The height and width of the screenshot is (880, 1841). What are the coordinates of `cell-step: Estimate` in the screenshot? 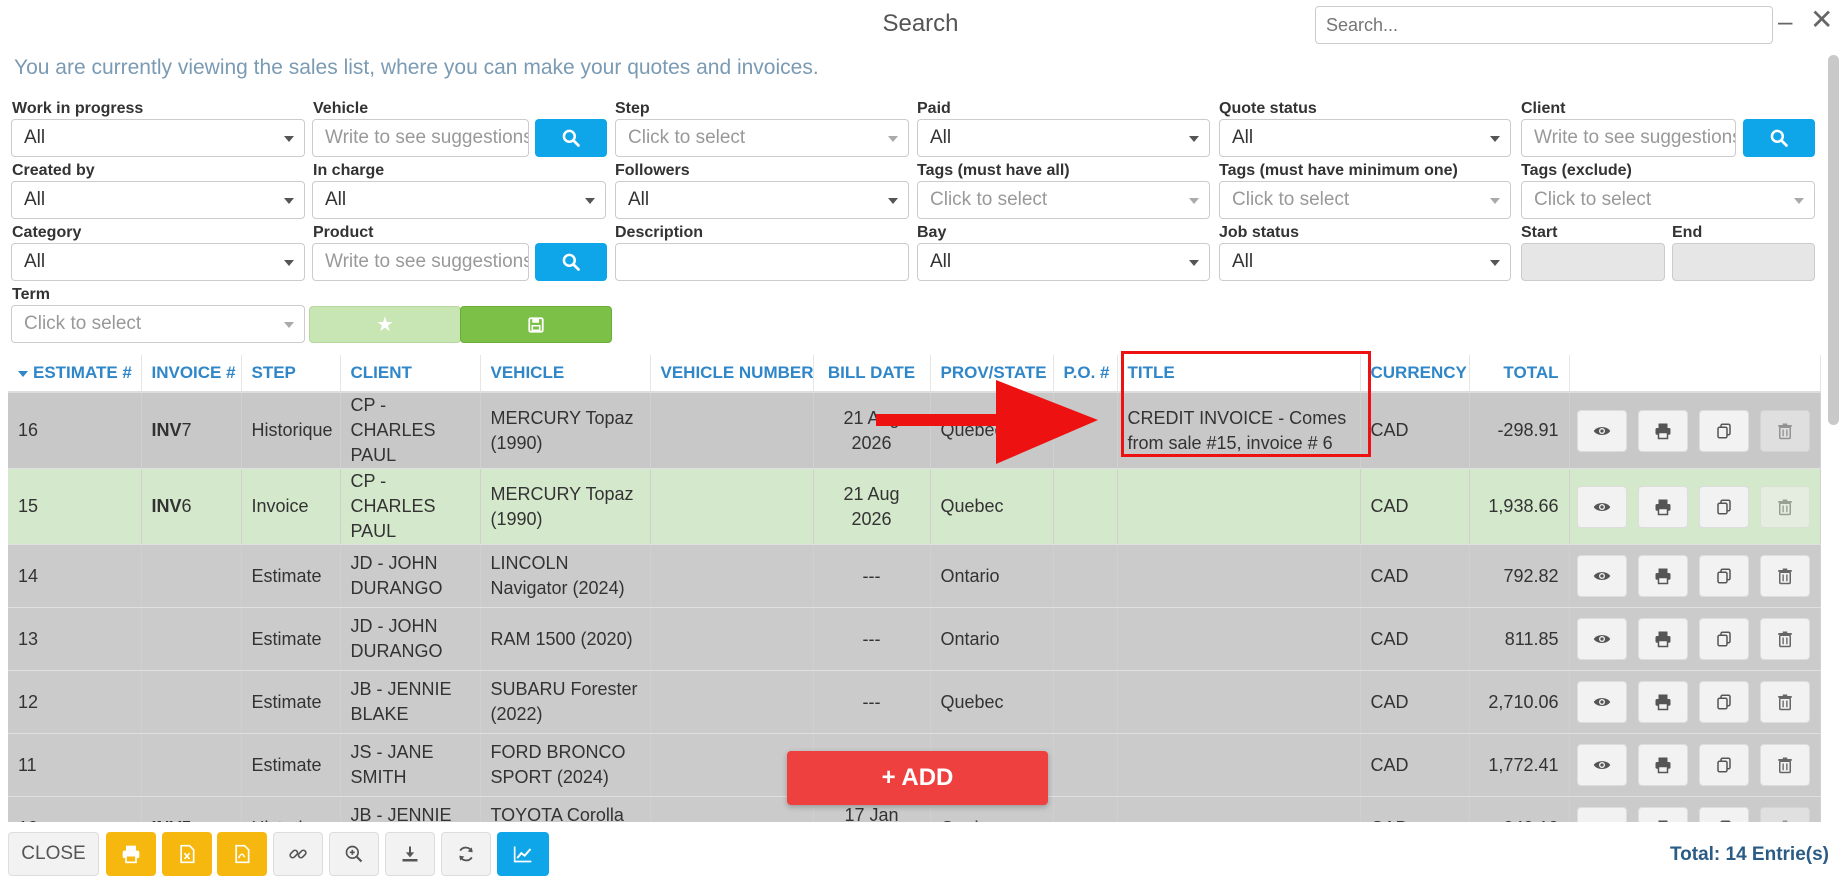 It's located at (291, 765).